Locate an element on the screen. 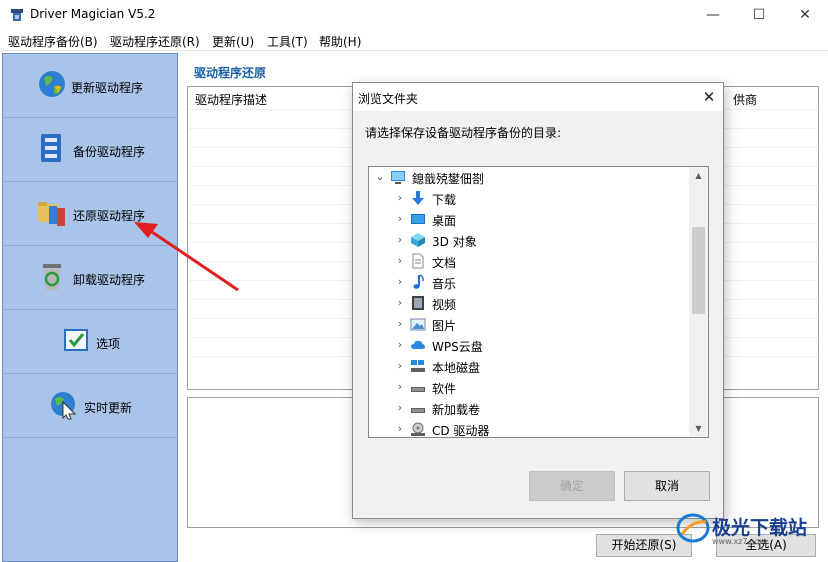  tree-item-label: 软件 is located at coordinates (444, 389).